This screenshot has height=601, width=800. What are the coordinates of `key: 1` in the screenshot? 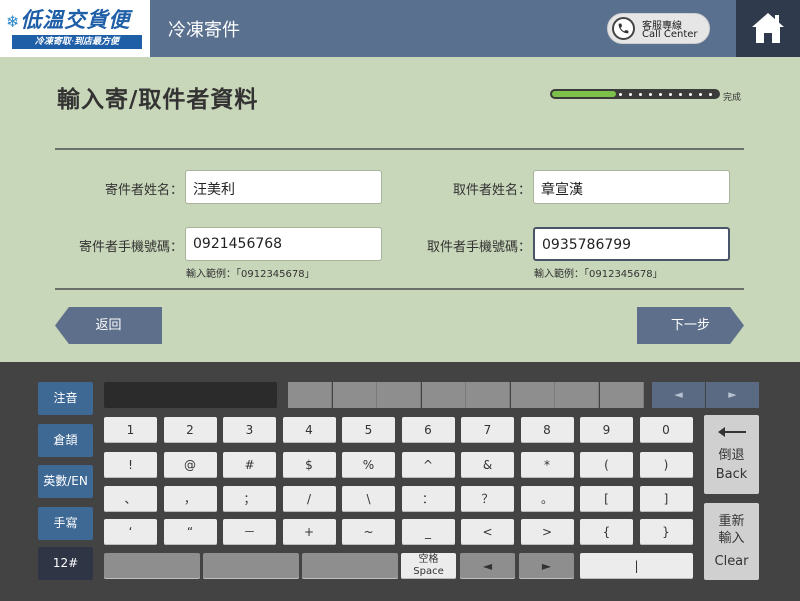 It's located at (130, 430).